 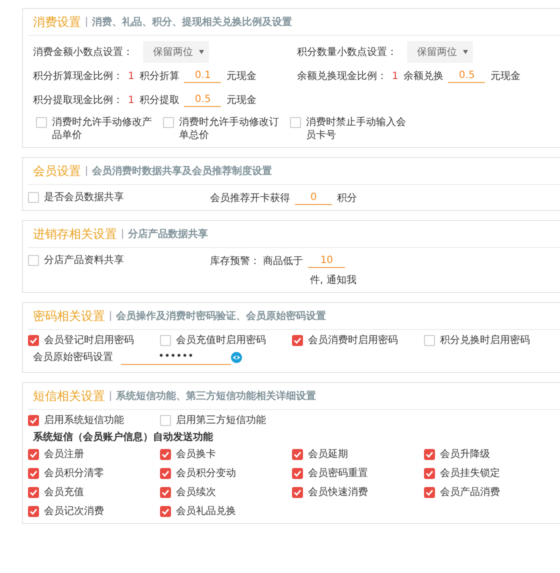 I want to click on field-label: 积分折算现金比例：, so click(x=78, y=76).